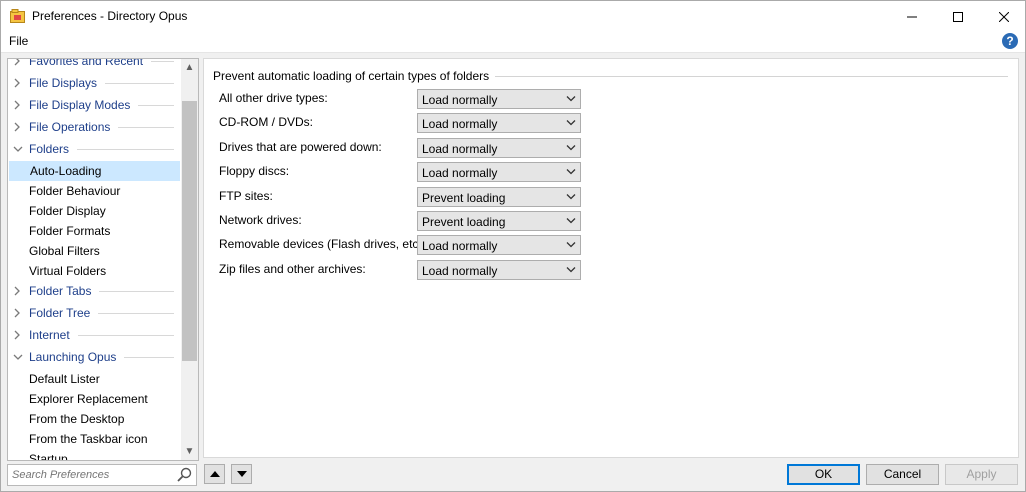  What do you see at coordinates (48, 456) in the screenshot?
I see `tree-item-label: Startup` at bounding box center [48, 456].